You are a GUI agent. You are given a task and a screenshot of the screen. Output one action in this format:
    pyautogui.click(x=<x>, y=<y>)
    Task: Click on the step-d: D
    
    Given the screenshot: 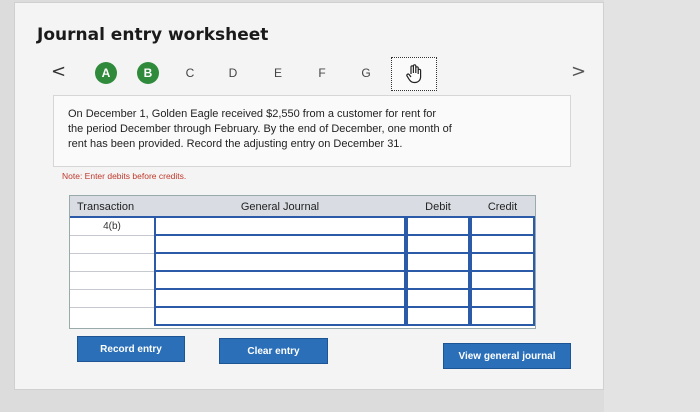 What is the action you would take?
    pyautogui.click(x=233, y=73)
    